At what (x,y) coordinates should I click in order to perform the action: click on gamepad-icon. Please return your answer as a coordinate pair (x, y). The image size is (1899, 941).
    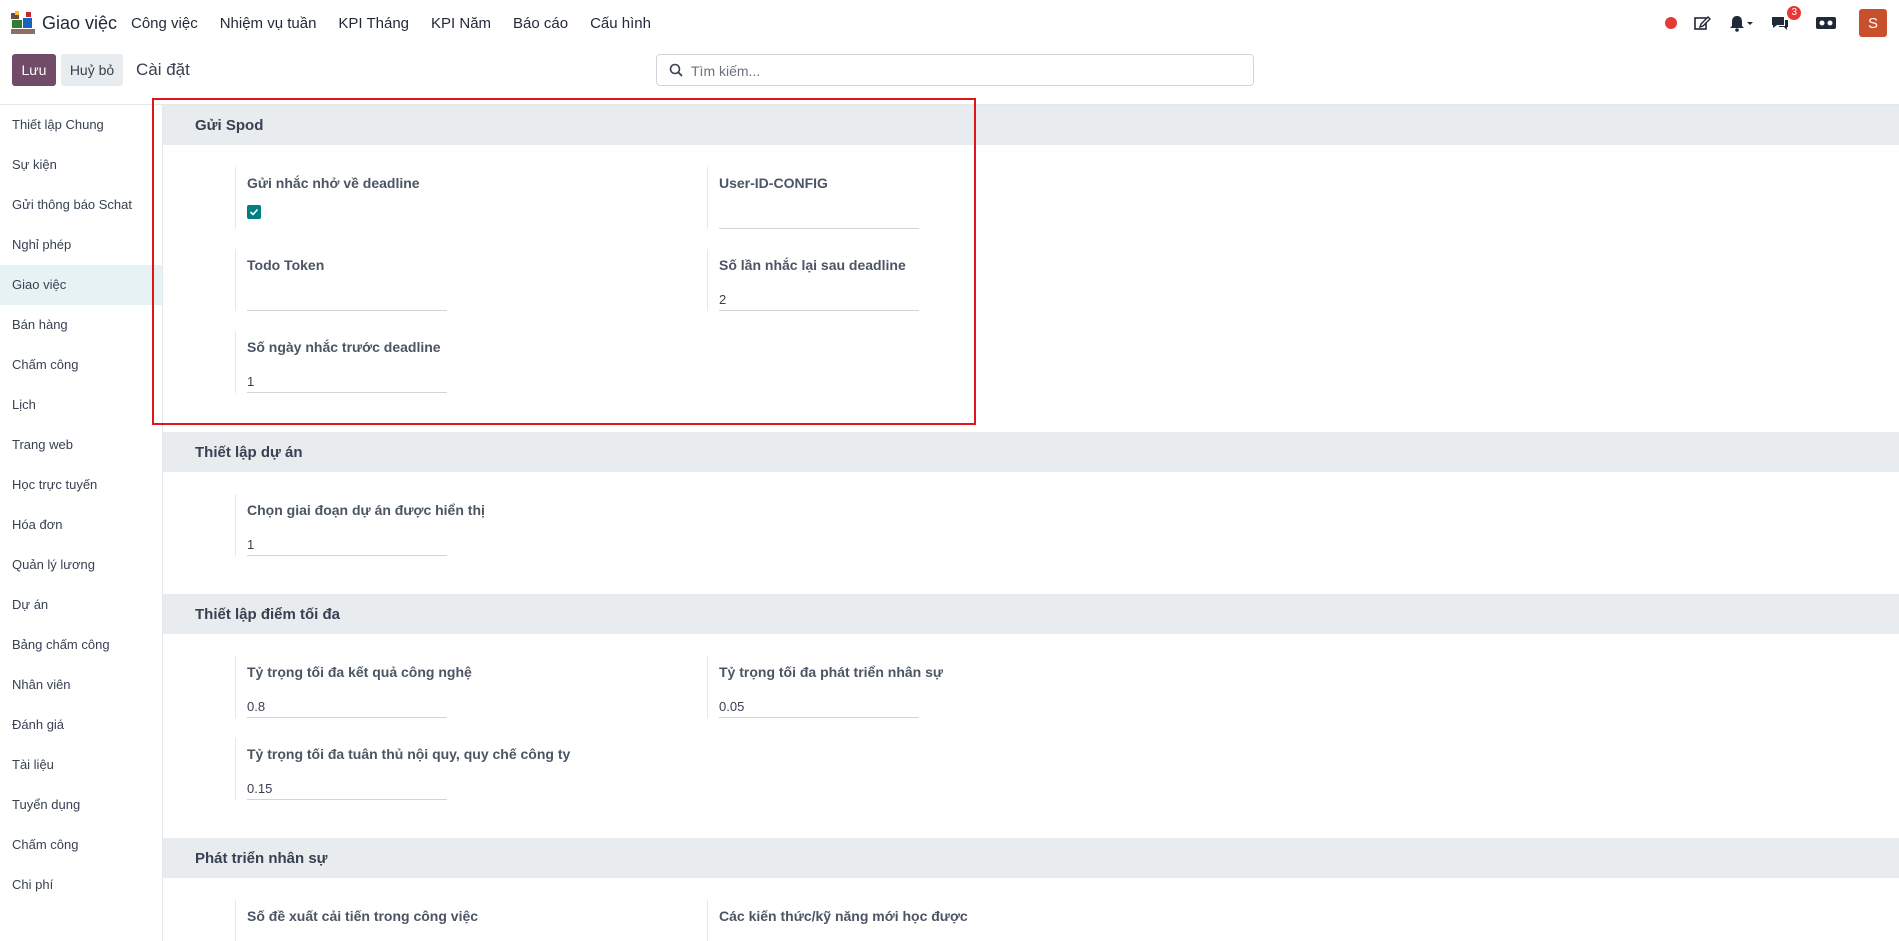
    Looking at the image, I should click on (1826, 23).